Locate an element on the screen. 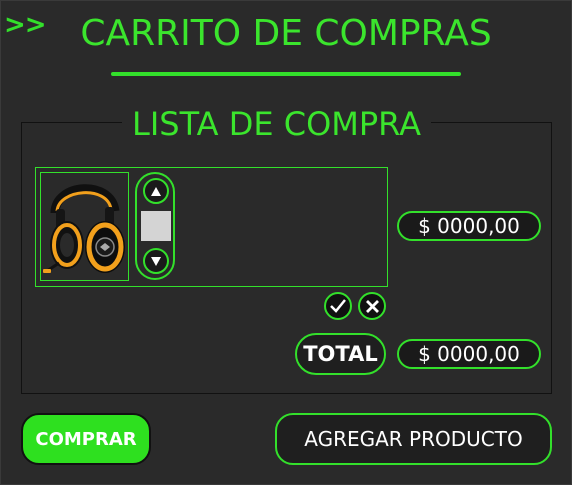 The width and height of the screenshot is (572, 485). quantity-stepper is located at coordinates (155, 226).